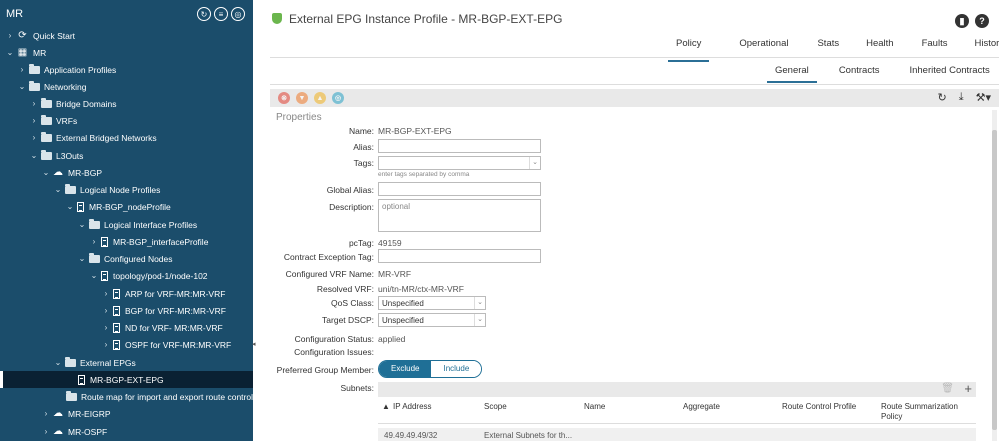 Image resolution: width=999 pixels, height=441 pixels. What do you see at coordinates (126, 69) in the screenshot?
I see `sidebar-item-application-profiles: › Application Profiles` at bounding box center [126, 69].